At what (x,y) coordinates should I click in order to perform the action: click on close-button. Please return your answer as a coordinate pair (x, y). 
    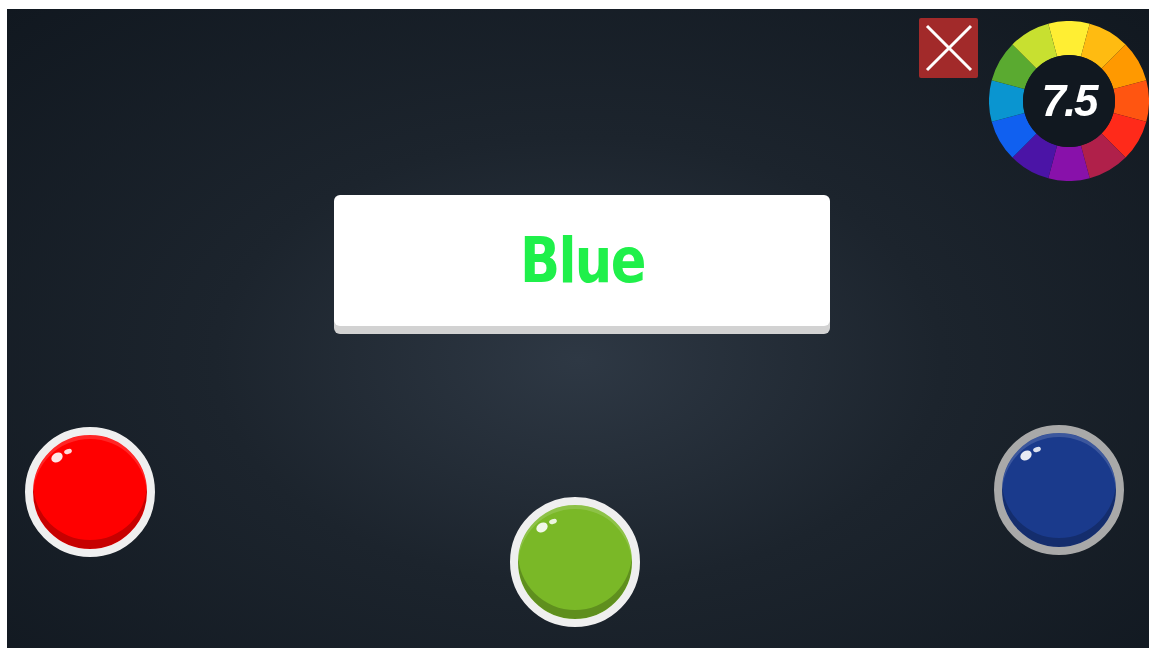
    Looking at the image, I should click on (948, 48).